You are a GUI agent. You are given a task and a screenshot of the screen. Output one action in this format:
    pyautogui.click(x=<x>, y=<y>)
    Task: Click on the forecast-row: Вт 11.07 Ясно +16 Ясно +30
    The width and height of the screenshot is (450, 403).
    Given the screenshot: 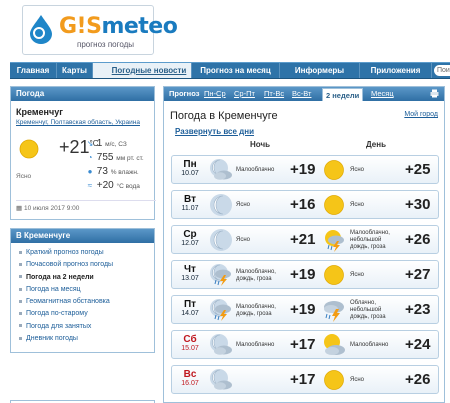 What is the action you would take?
    pyautogui.click(x=305, y=204)
    